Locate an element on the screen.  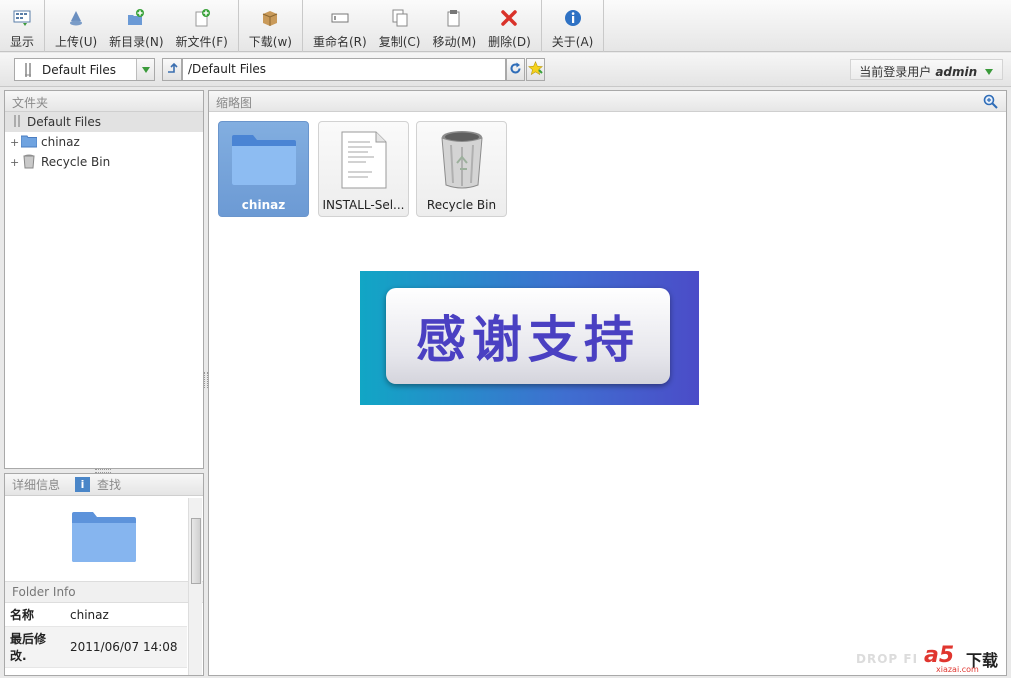
folders-panel: 文件夹 Default Files + chinaz + Recycle Bin is located at coordinates (104, 279).